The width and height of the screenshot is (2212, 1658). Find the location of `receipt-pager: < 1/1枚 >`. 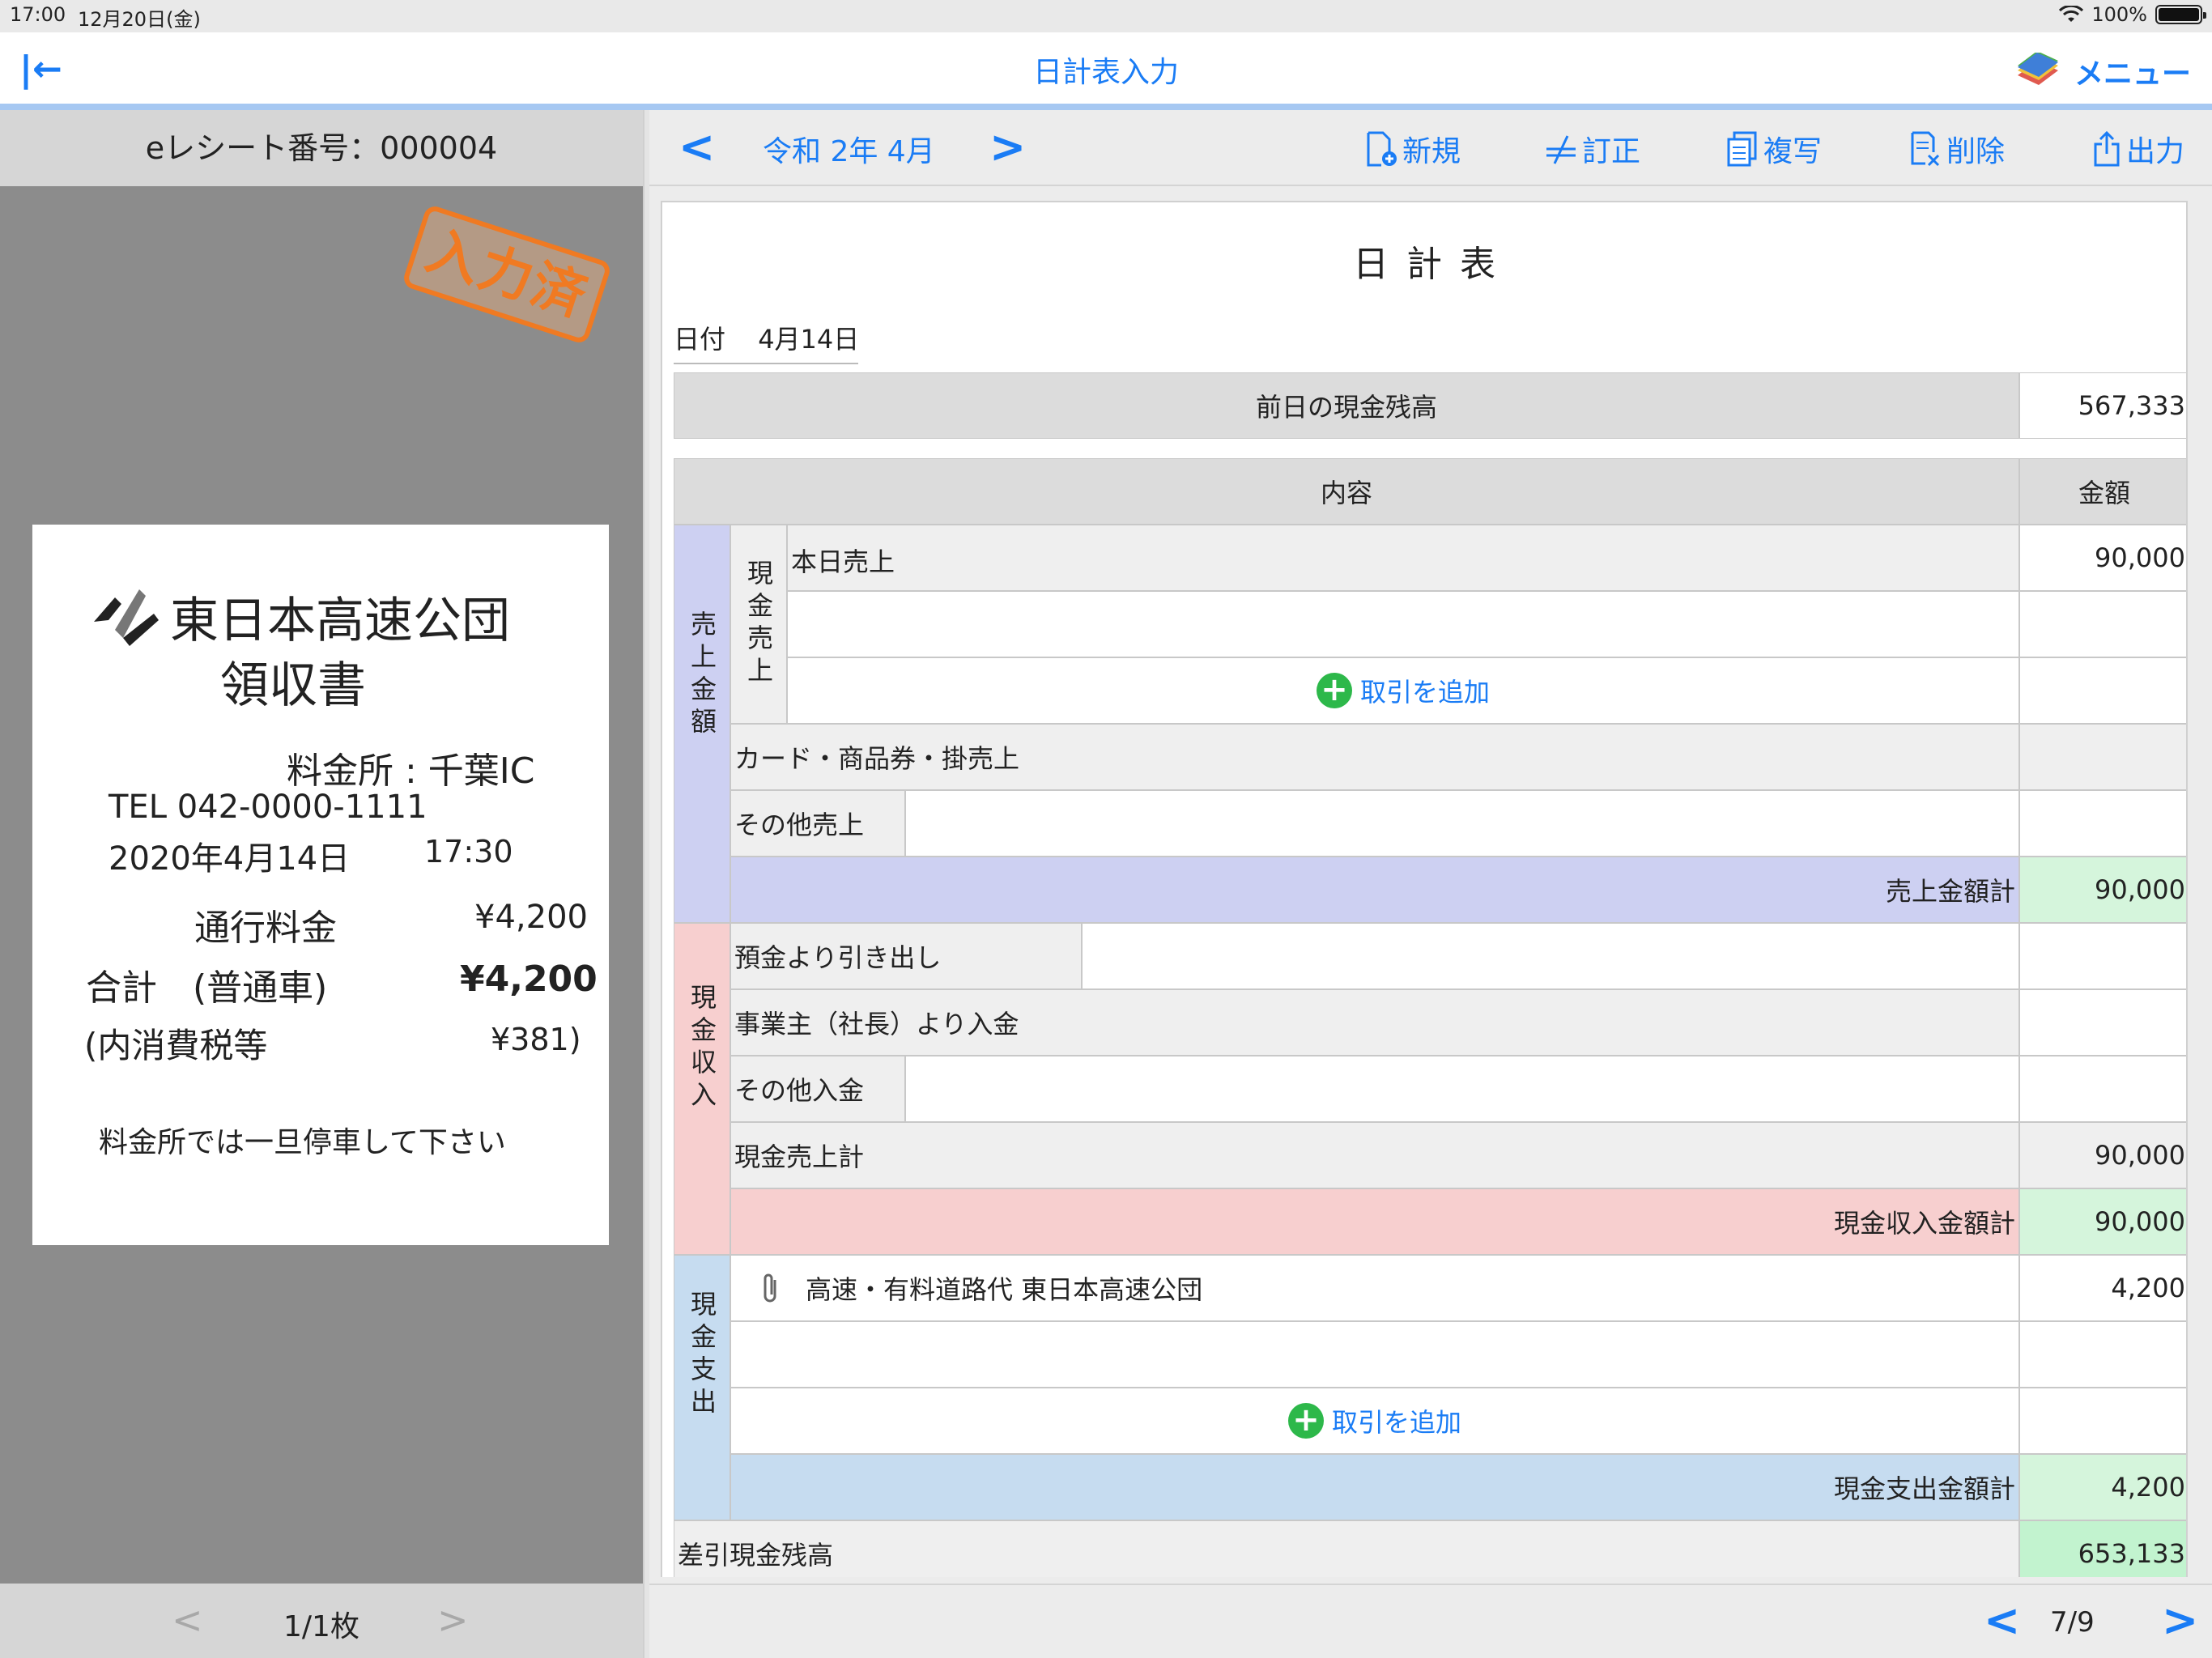

receipt-pager: < 1/1枚 > is located at coordinates (322, 1621).